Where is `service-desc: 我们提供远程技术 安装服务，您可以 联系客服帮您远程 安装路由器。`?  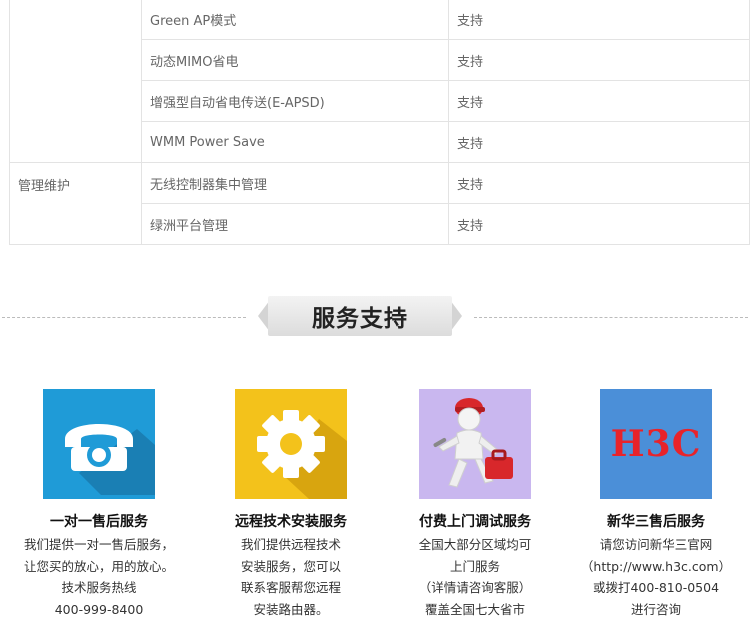 service-desc: 我们提供远程技术 安装服务，您可以 联系客服帮您远程 安装路由器。 is located at coordinates (291, 577).